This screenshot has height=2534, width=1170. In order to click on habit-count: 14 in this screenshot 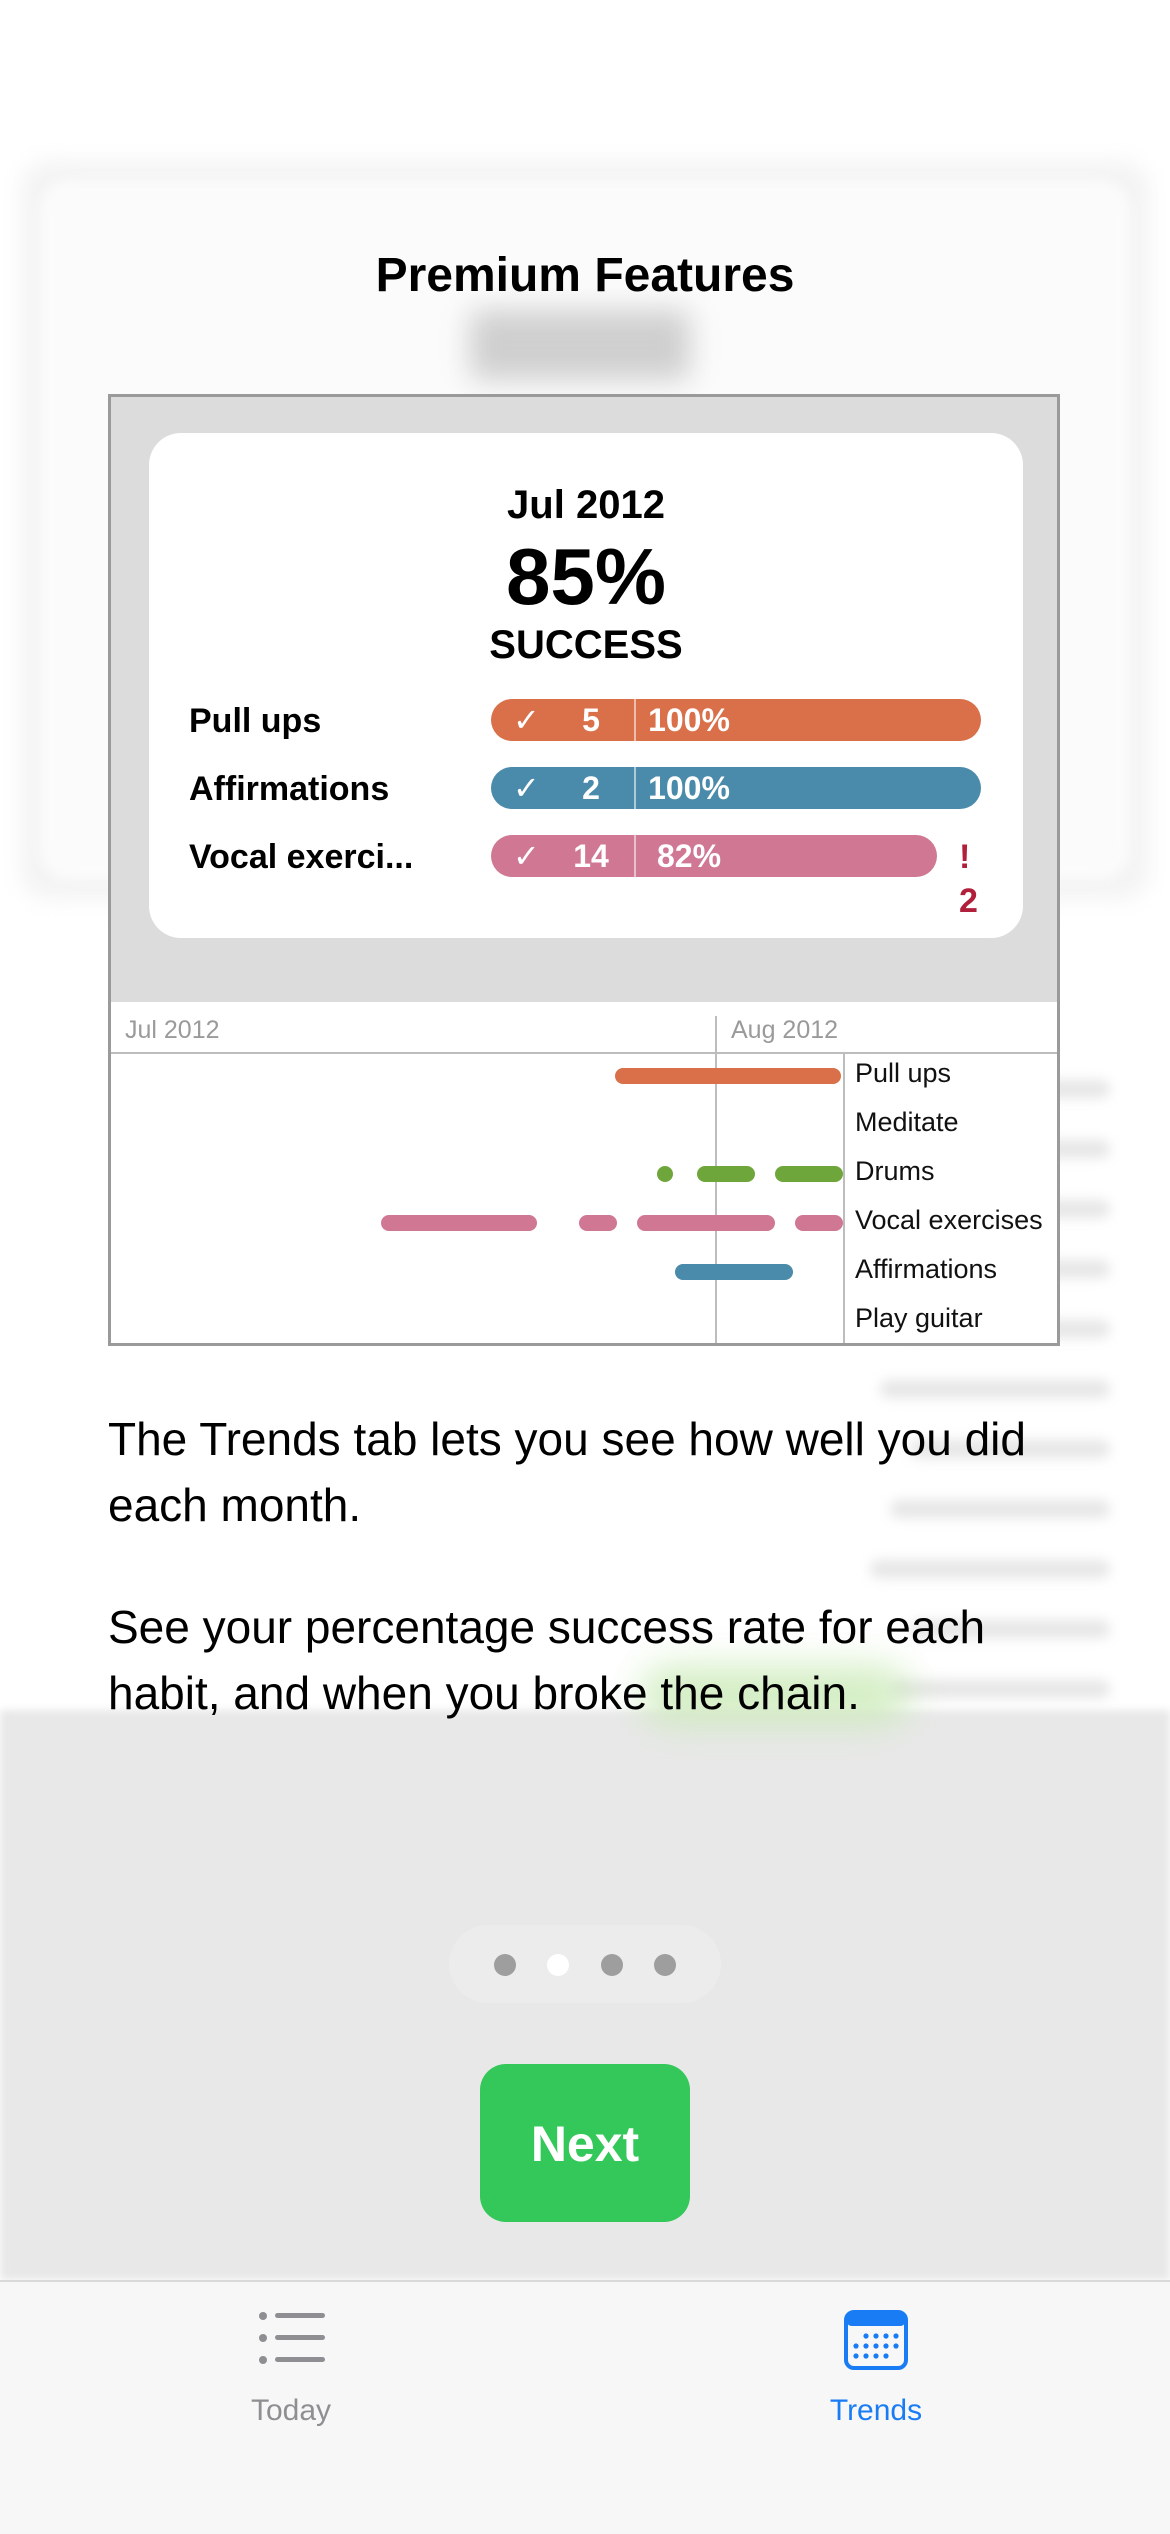, I will do `click(591, 856)`.